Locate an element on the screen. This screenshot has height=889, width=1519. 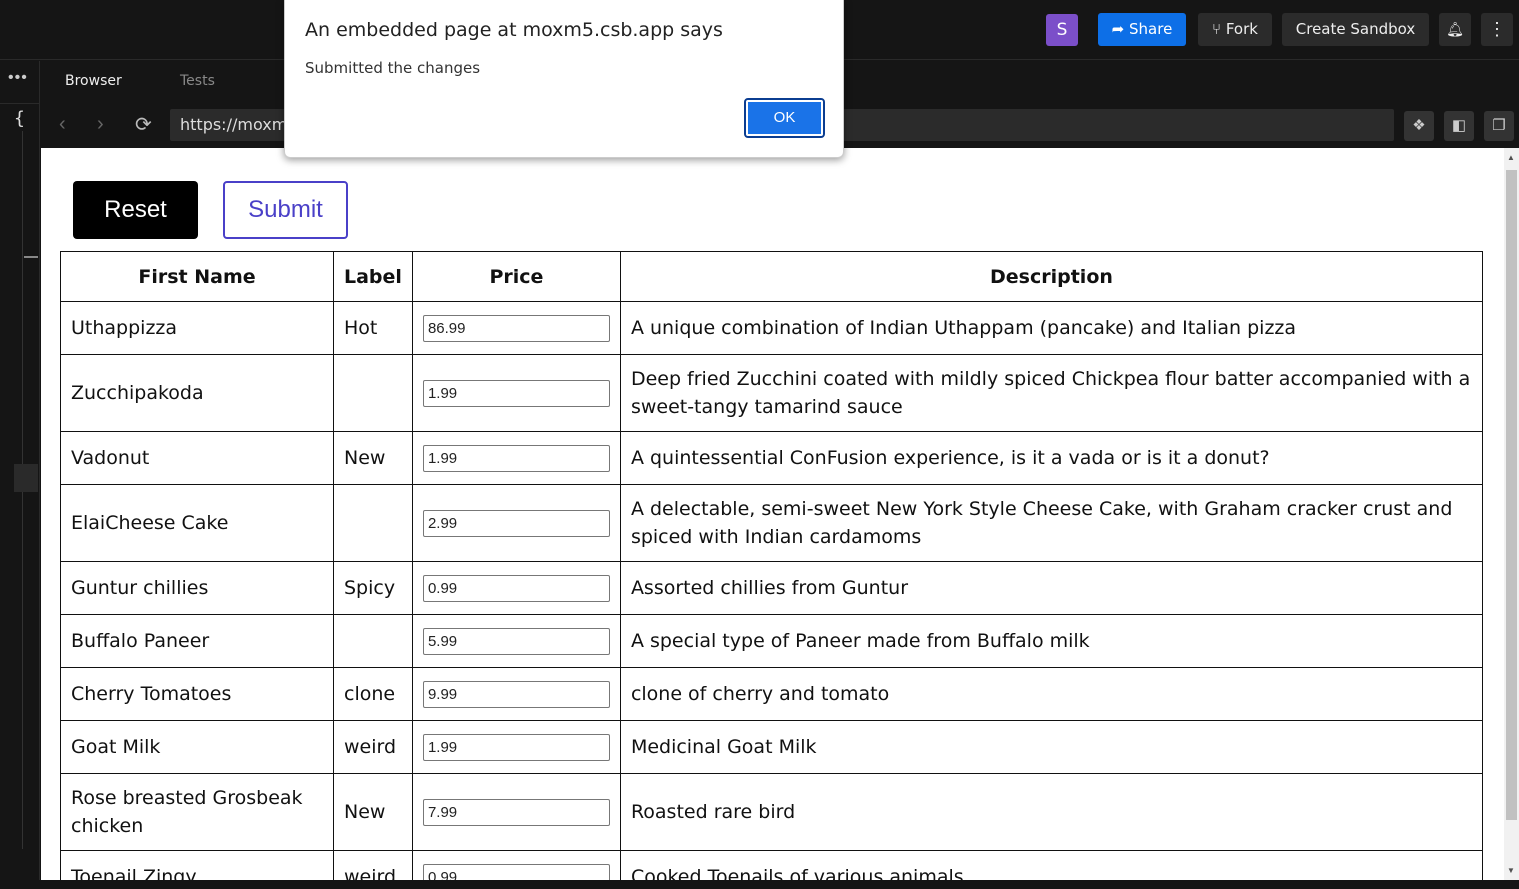
split-view-icon: ◧ is located at coordinates (1459, 126).